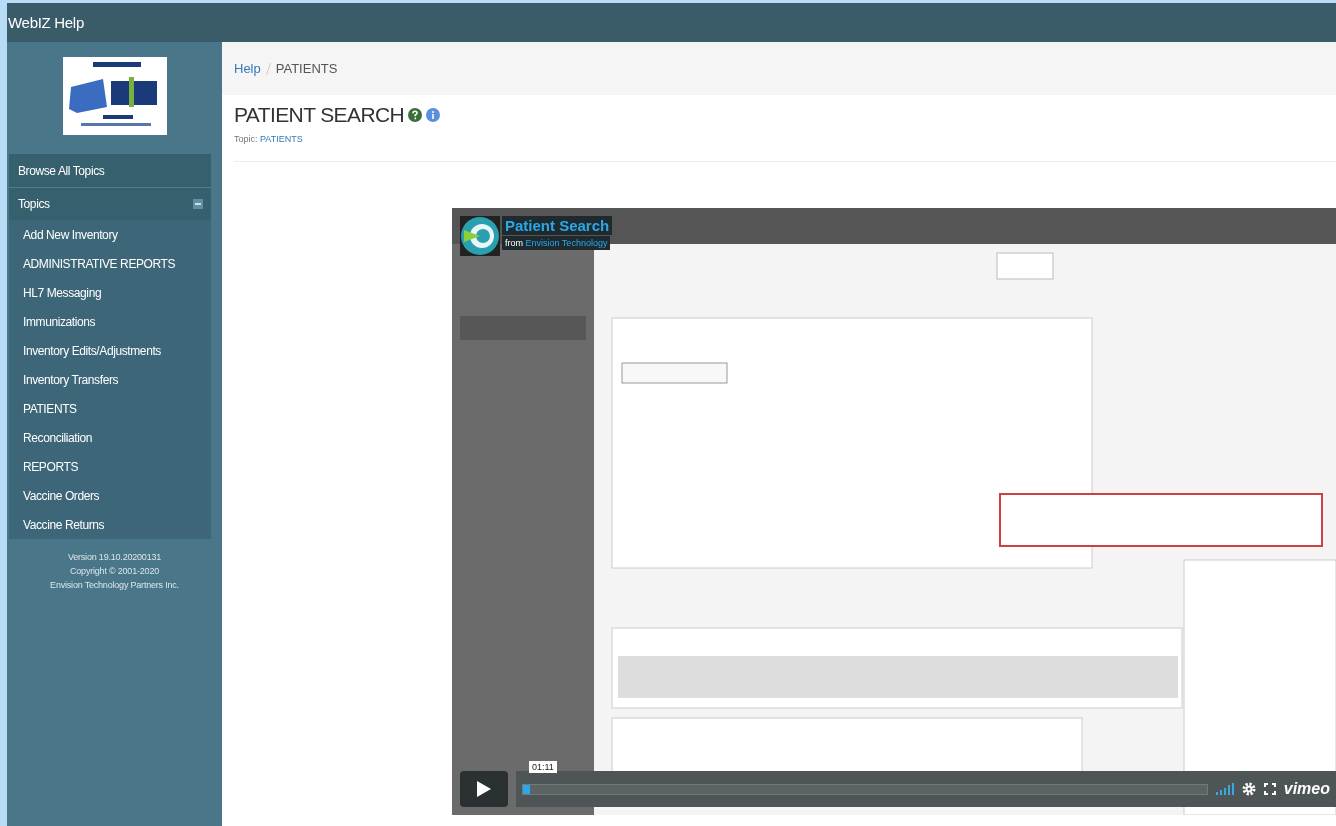 This screenshot has height=826, width=1336. I want to click on play-icon, so click(484, 789).